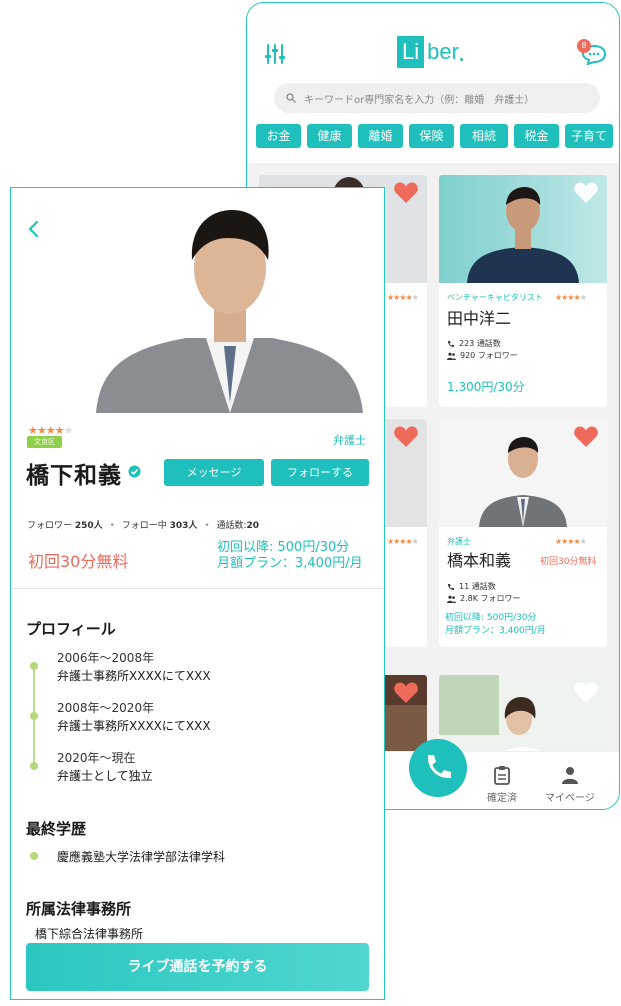  I want to click on profile-stats: フォロワー 250人 • フォロー中 303人 • 通話数:20, so click(143, 526).